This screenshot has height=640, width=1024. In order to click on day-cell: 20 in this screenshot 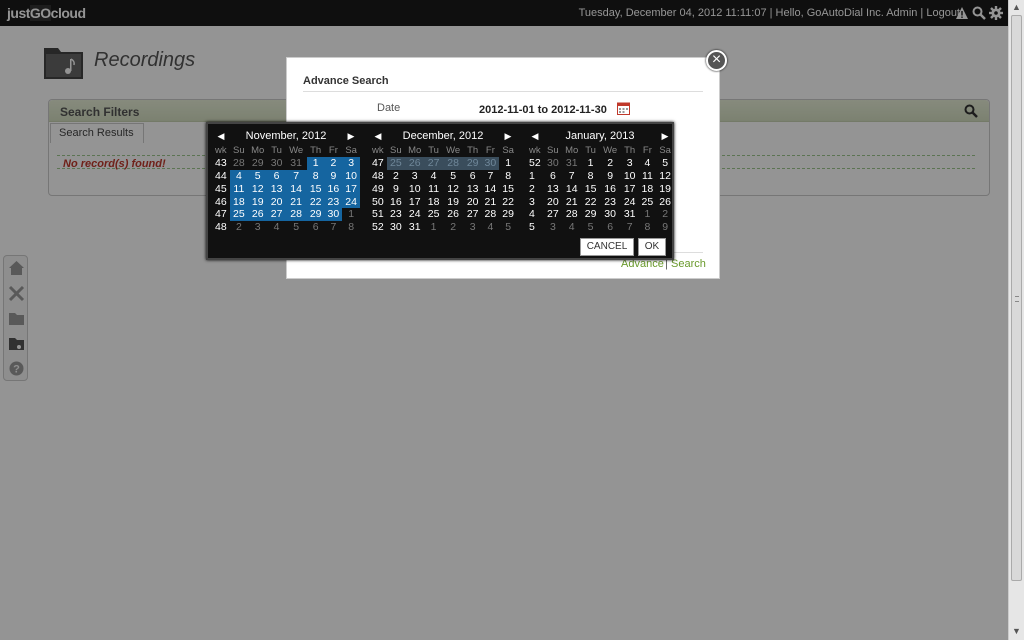, I will do `click(473, 201)`.